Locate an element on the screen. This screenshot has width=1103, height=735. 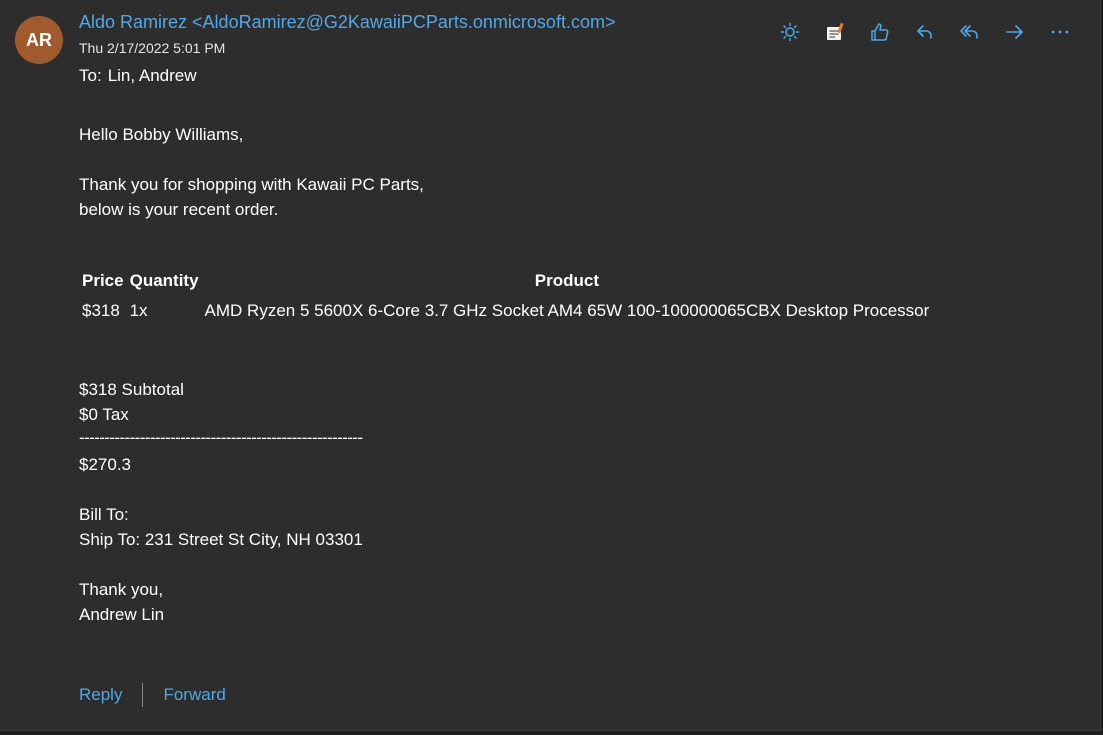
header-price: Price is located at coordinates (103, 280).